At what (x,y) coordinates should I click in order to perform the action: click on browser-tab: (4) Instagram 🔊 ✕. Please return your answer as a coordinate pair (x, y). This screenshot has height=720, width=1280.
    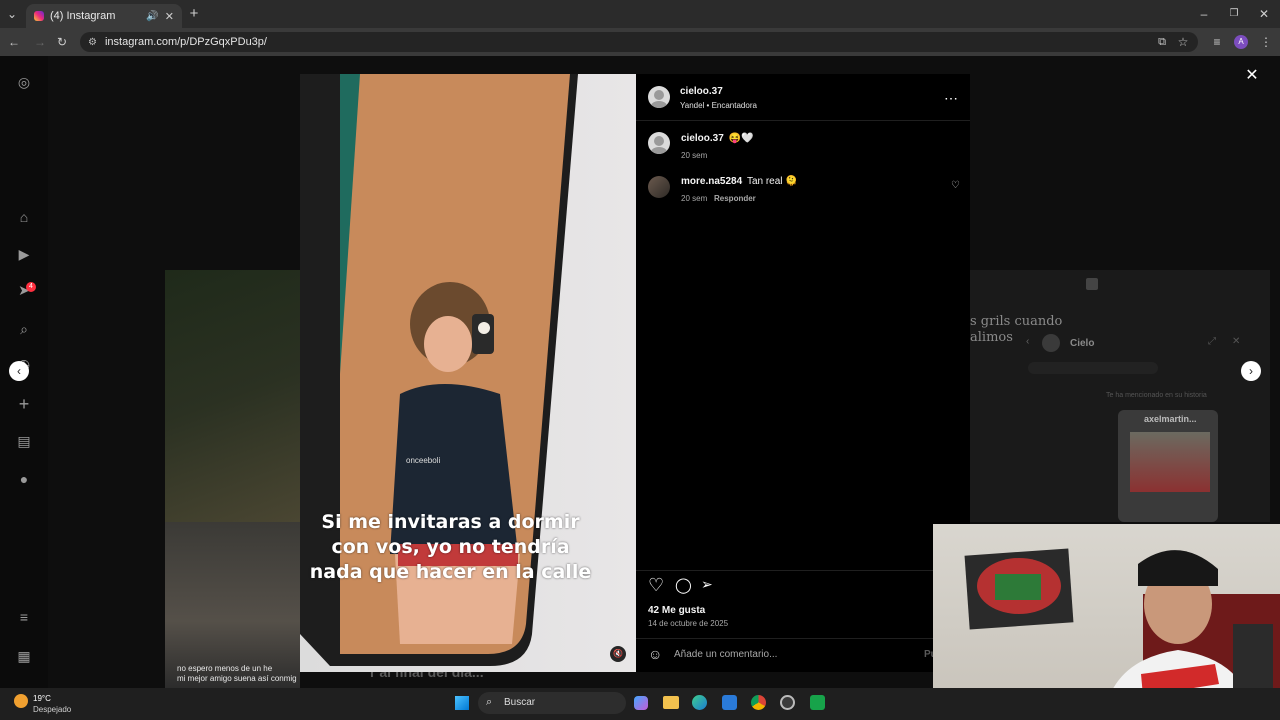
    Looking at the image, I should click on (104, 16).